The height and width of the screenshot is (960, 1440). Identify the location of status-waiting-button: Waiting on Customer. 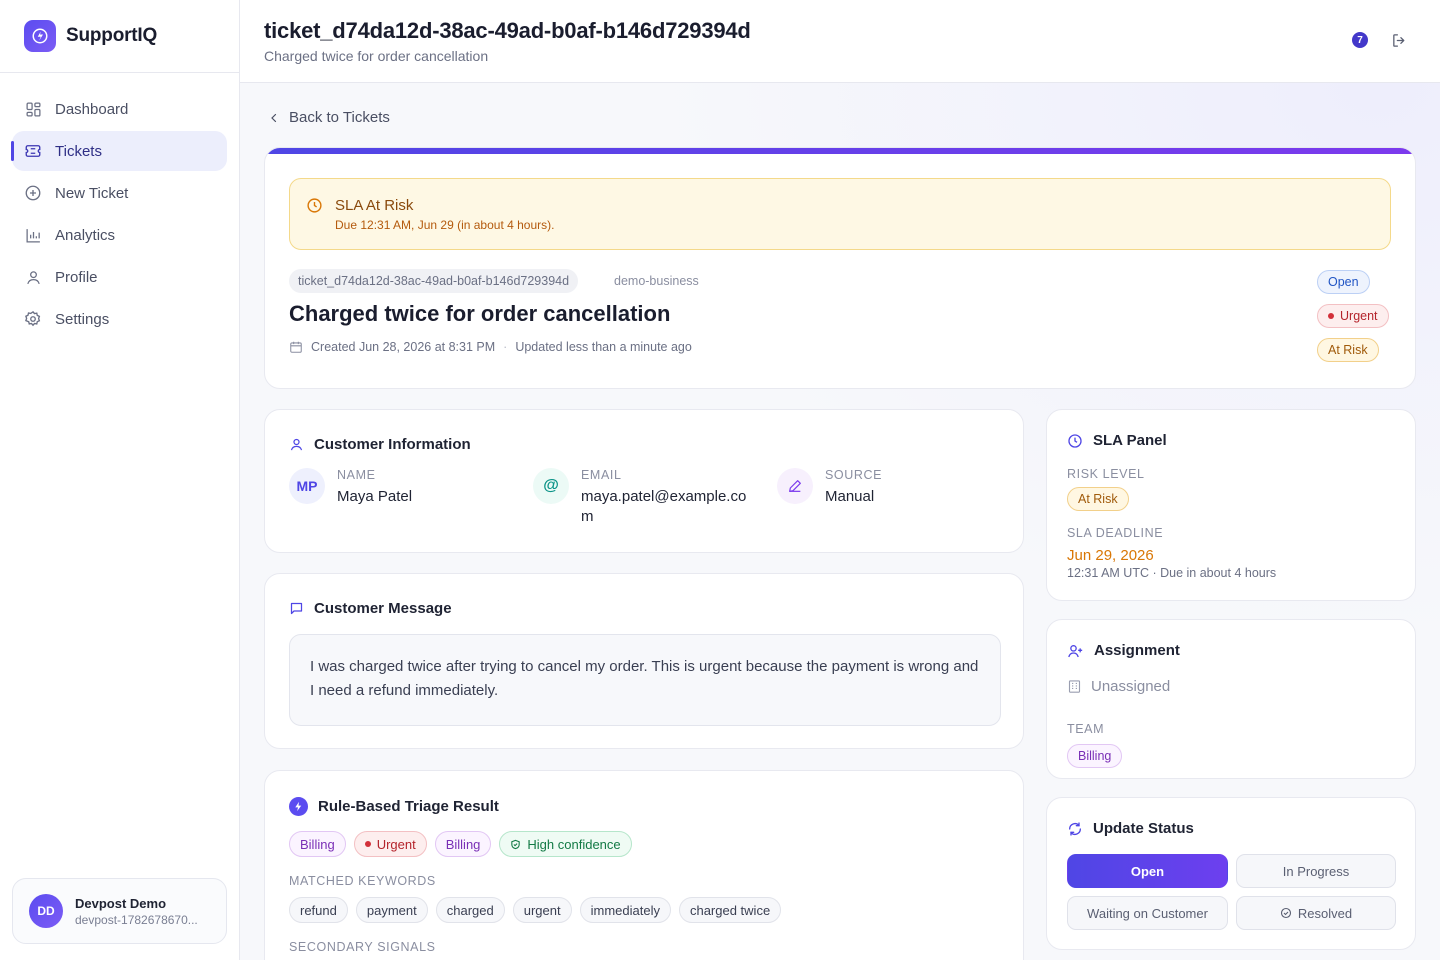
(1147, 913).